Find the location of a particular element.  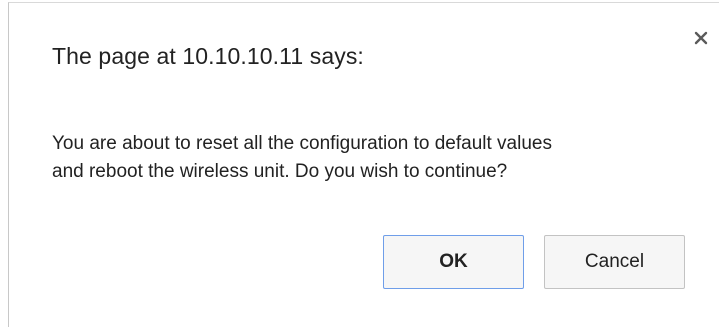

cancel-button: Cancel is located at coordinates (614, 262).